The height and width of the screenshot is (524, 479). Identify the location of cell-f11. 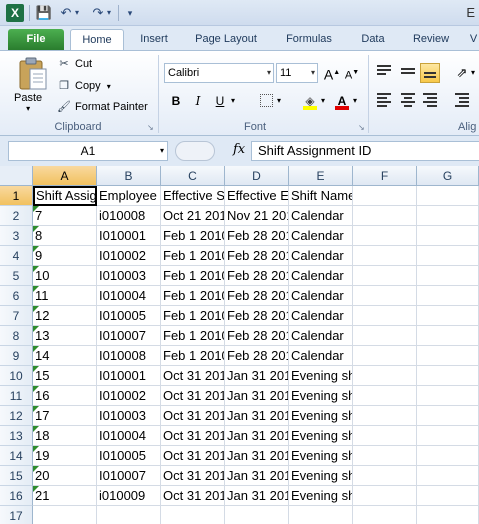
(385, 396).